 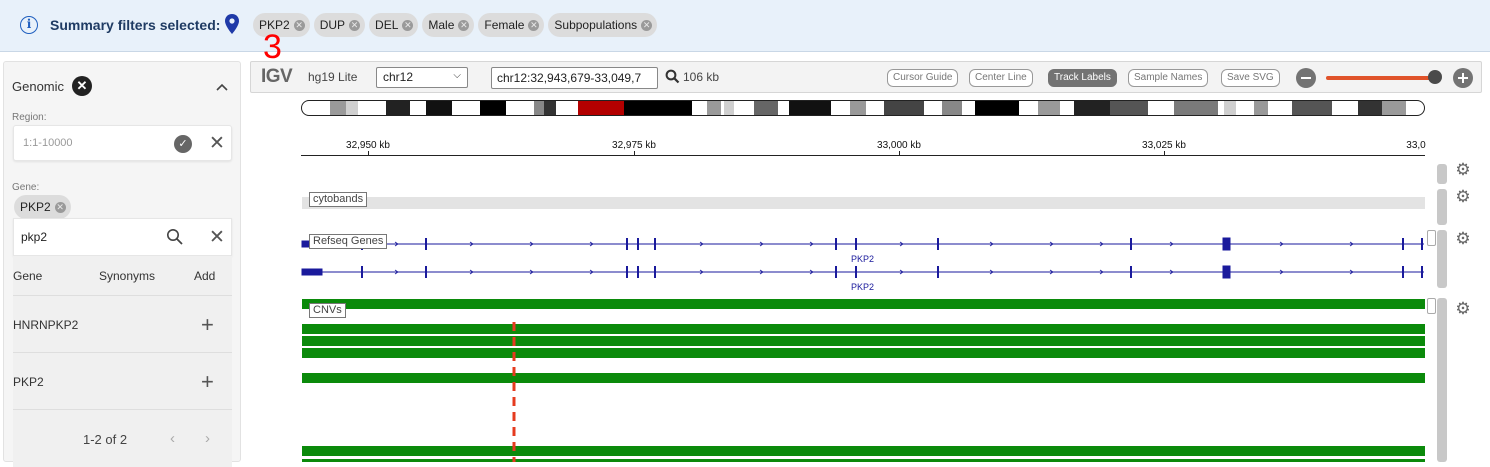 I want to click on chromosome-value: chr12, so click(x=398, y=77).